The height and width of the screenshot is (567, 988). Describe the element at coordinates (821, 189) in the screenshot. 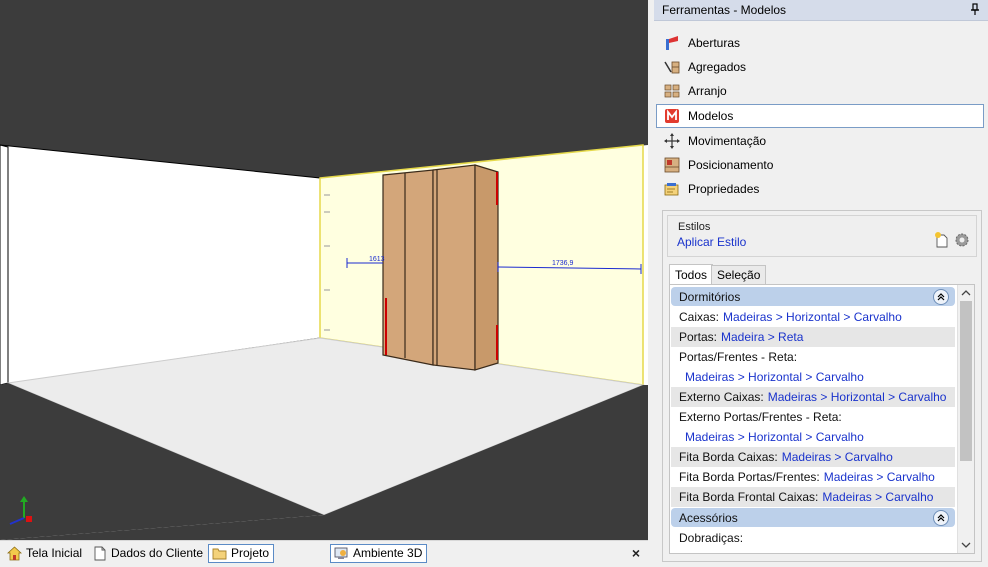

I see `tool-propriedades: Propriedades` at that location.